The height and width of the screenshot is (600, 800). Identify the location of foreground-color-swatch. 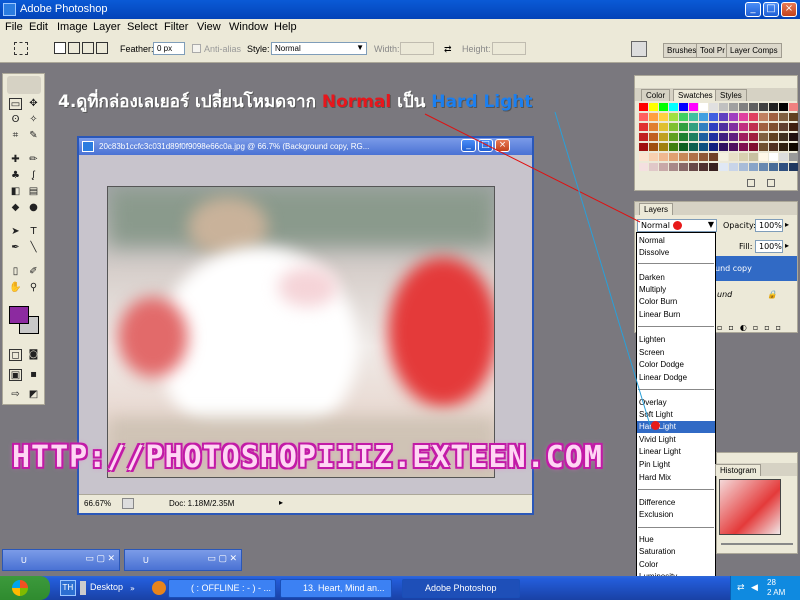
(19, 315).